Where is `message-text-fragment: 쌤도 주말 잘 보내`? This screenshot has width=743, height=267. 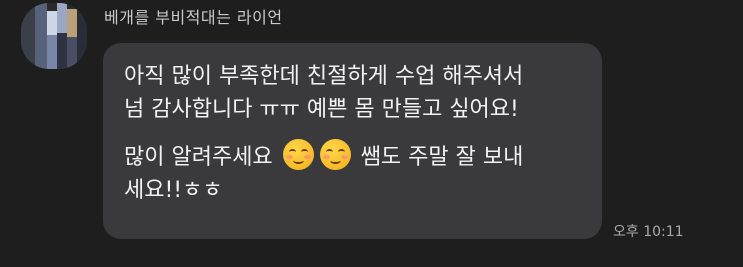
message-text-fragment: 쌤도 주말 잘 보내 is located at coordinates (442, 157).